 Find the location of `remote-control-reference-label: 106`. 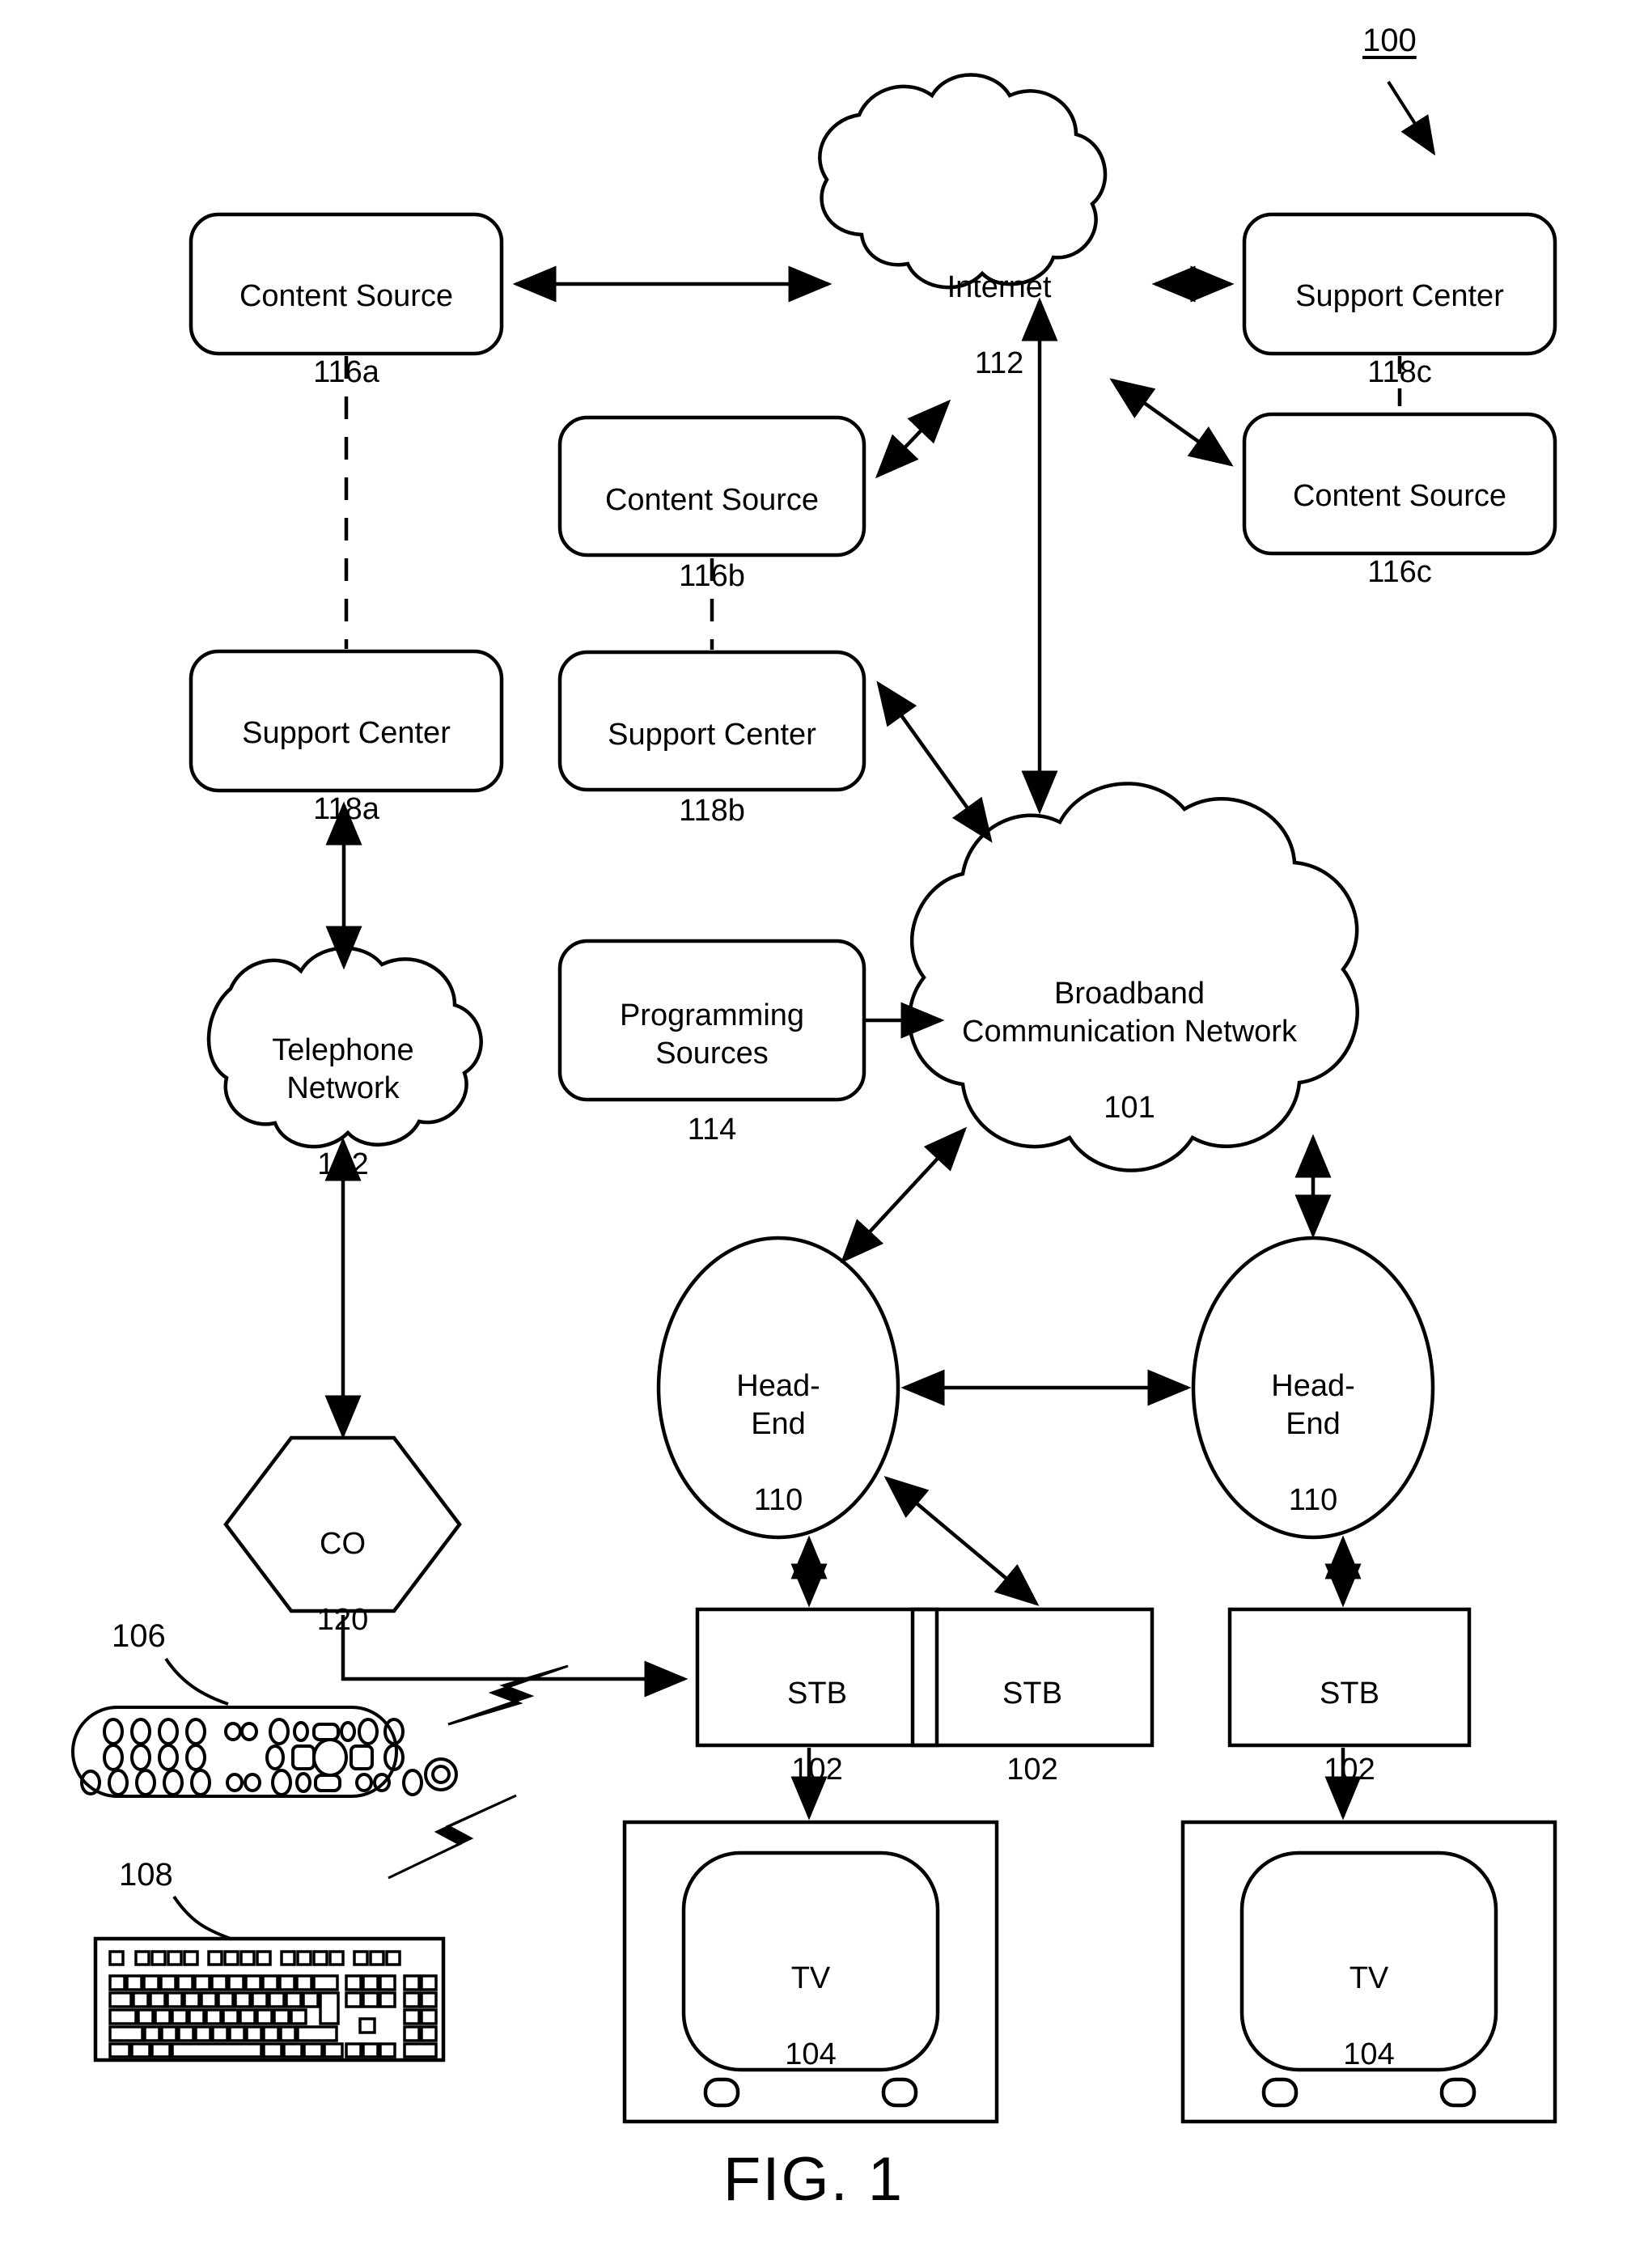

remote-control-reference-label: 106 is located at coordinates (139, 1636).